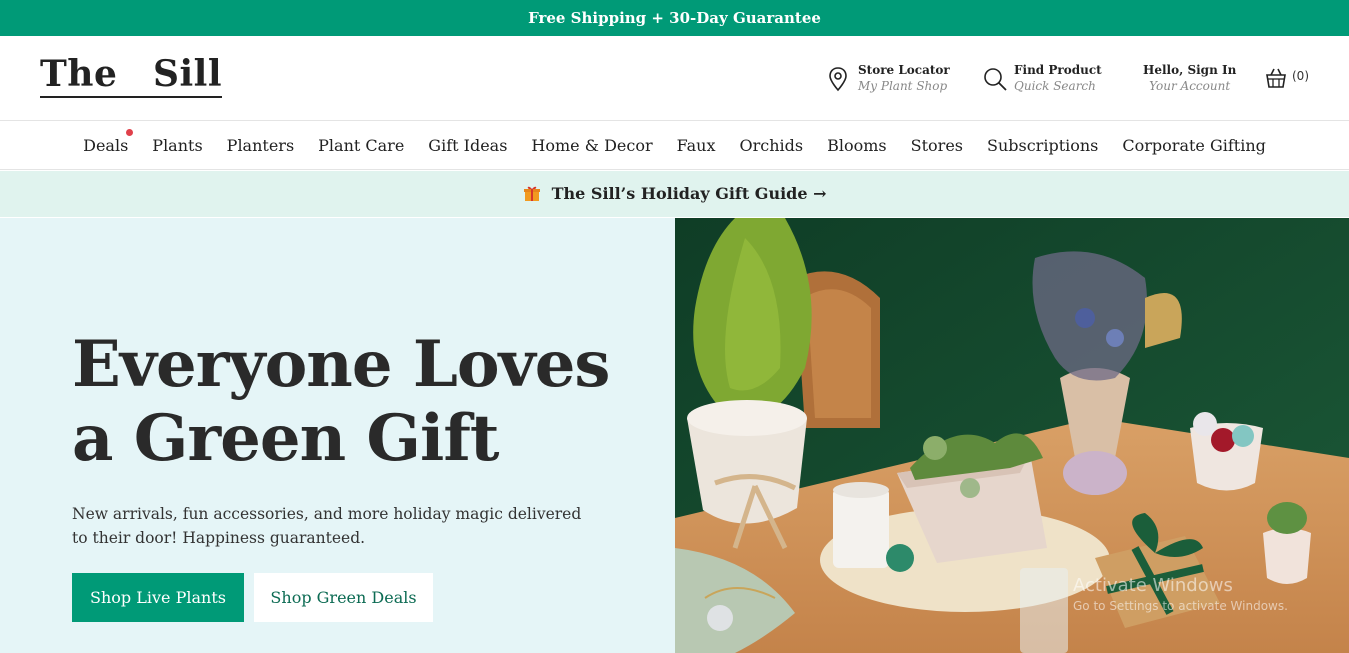  I want to click on search-icon, so click(994, 79).